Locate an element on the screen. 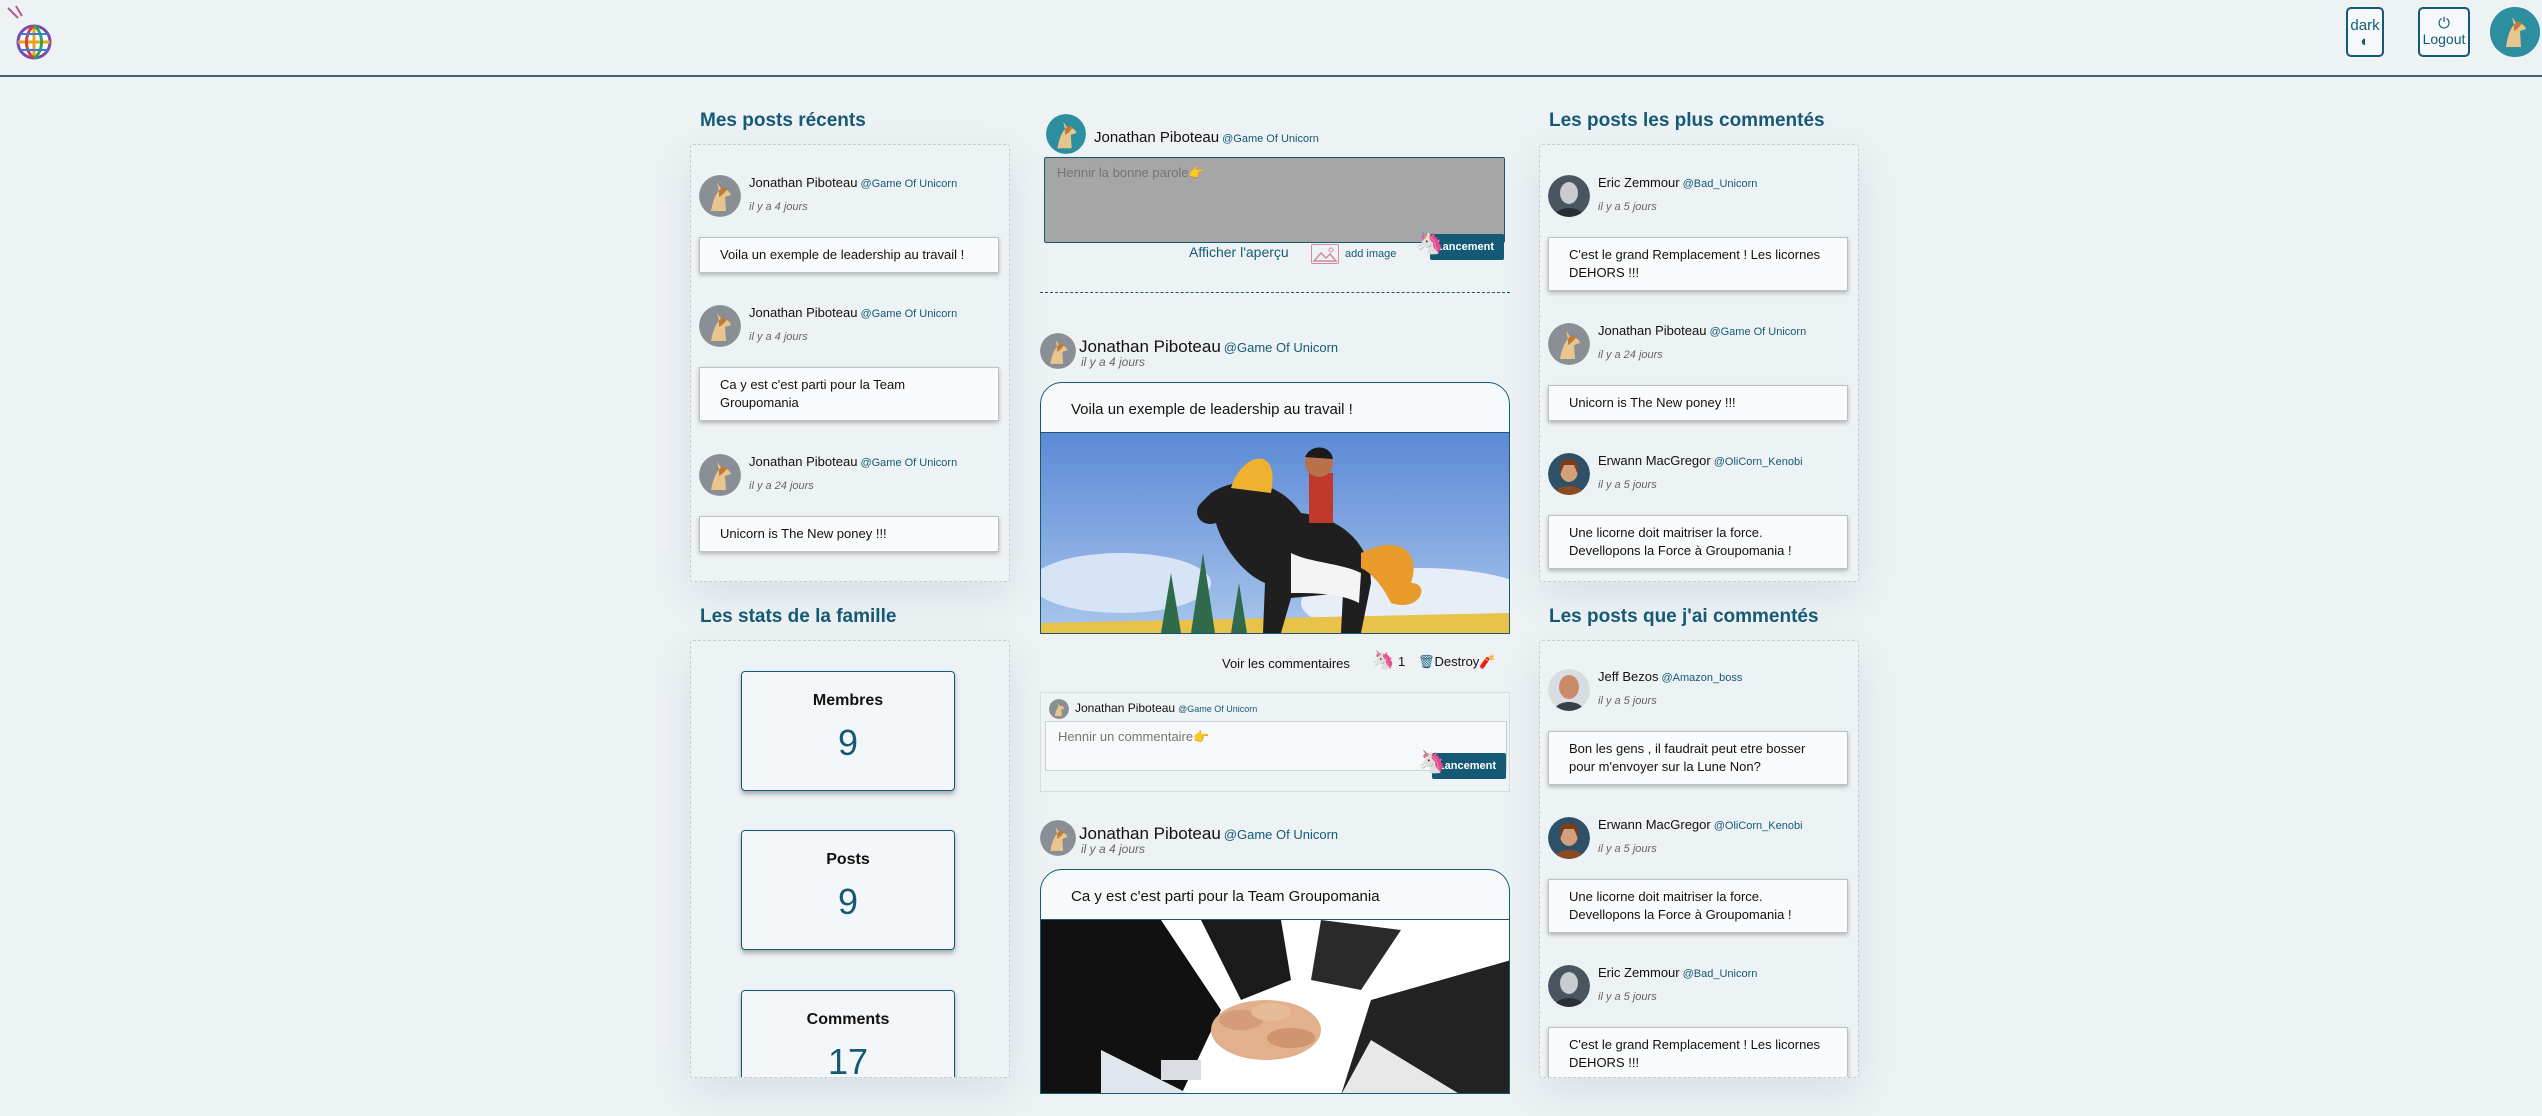 The height and width of the screenshot is (1116, 2542). submit-comment-label: Lancement is located at coordinates (1466, 766).